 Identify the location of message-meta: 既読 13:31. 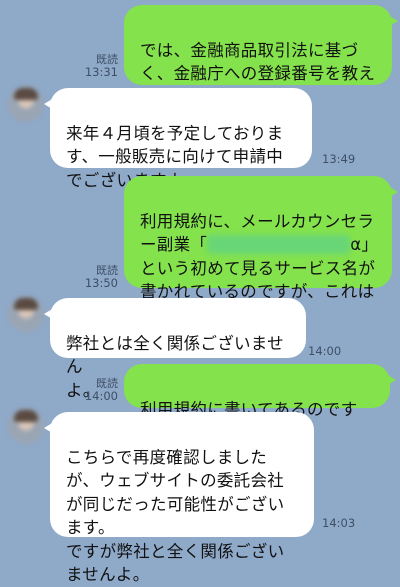
(93, 66).